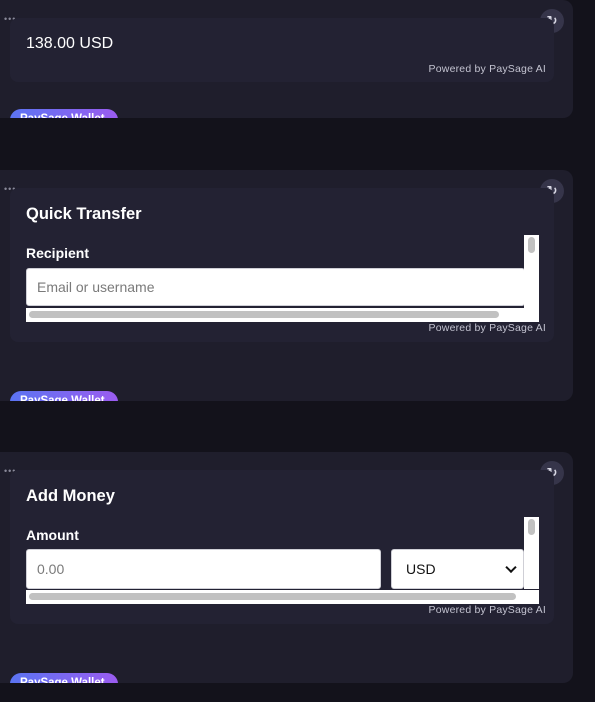 This screenshot has width=595, height=702. I want to click on embedded-form-frame: Amount USD, so click(282, 560).